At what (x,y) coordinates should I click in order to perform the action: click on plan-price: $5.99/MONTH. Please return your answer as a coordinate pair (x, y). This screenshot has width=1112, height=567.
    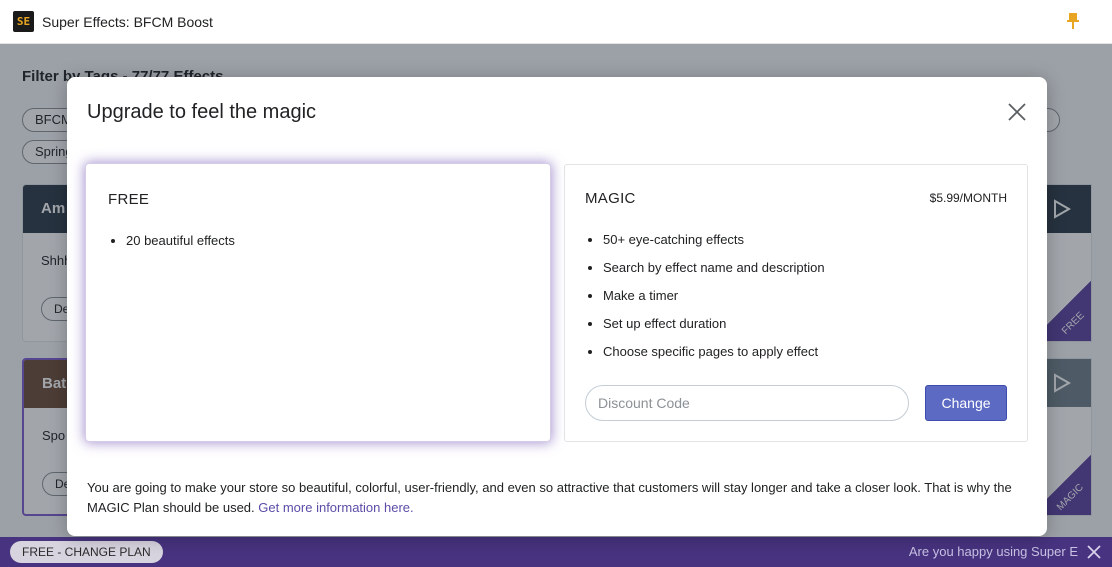
    Looking at the image, I should click on (968, 198).